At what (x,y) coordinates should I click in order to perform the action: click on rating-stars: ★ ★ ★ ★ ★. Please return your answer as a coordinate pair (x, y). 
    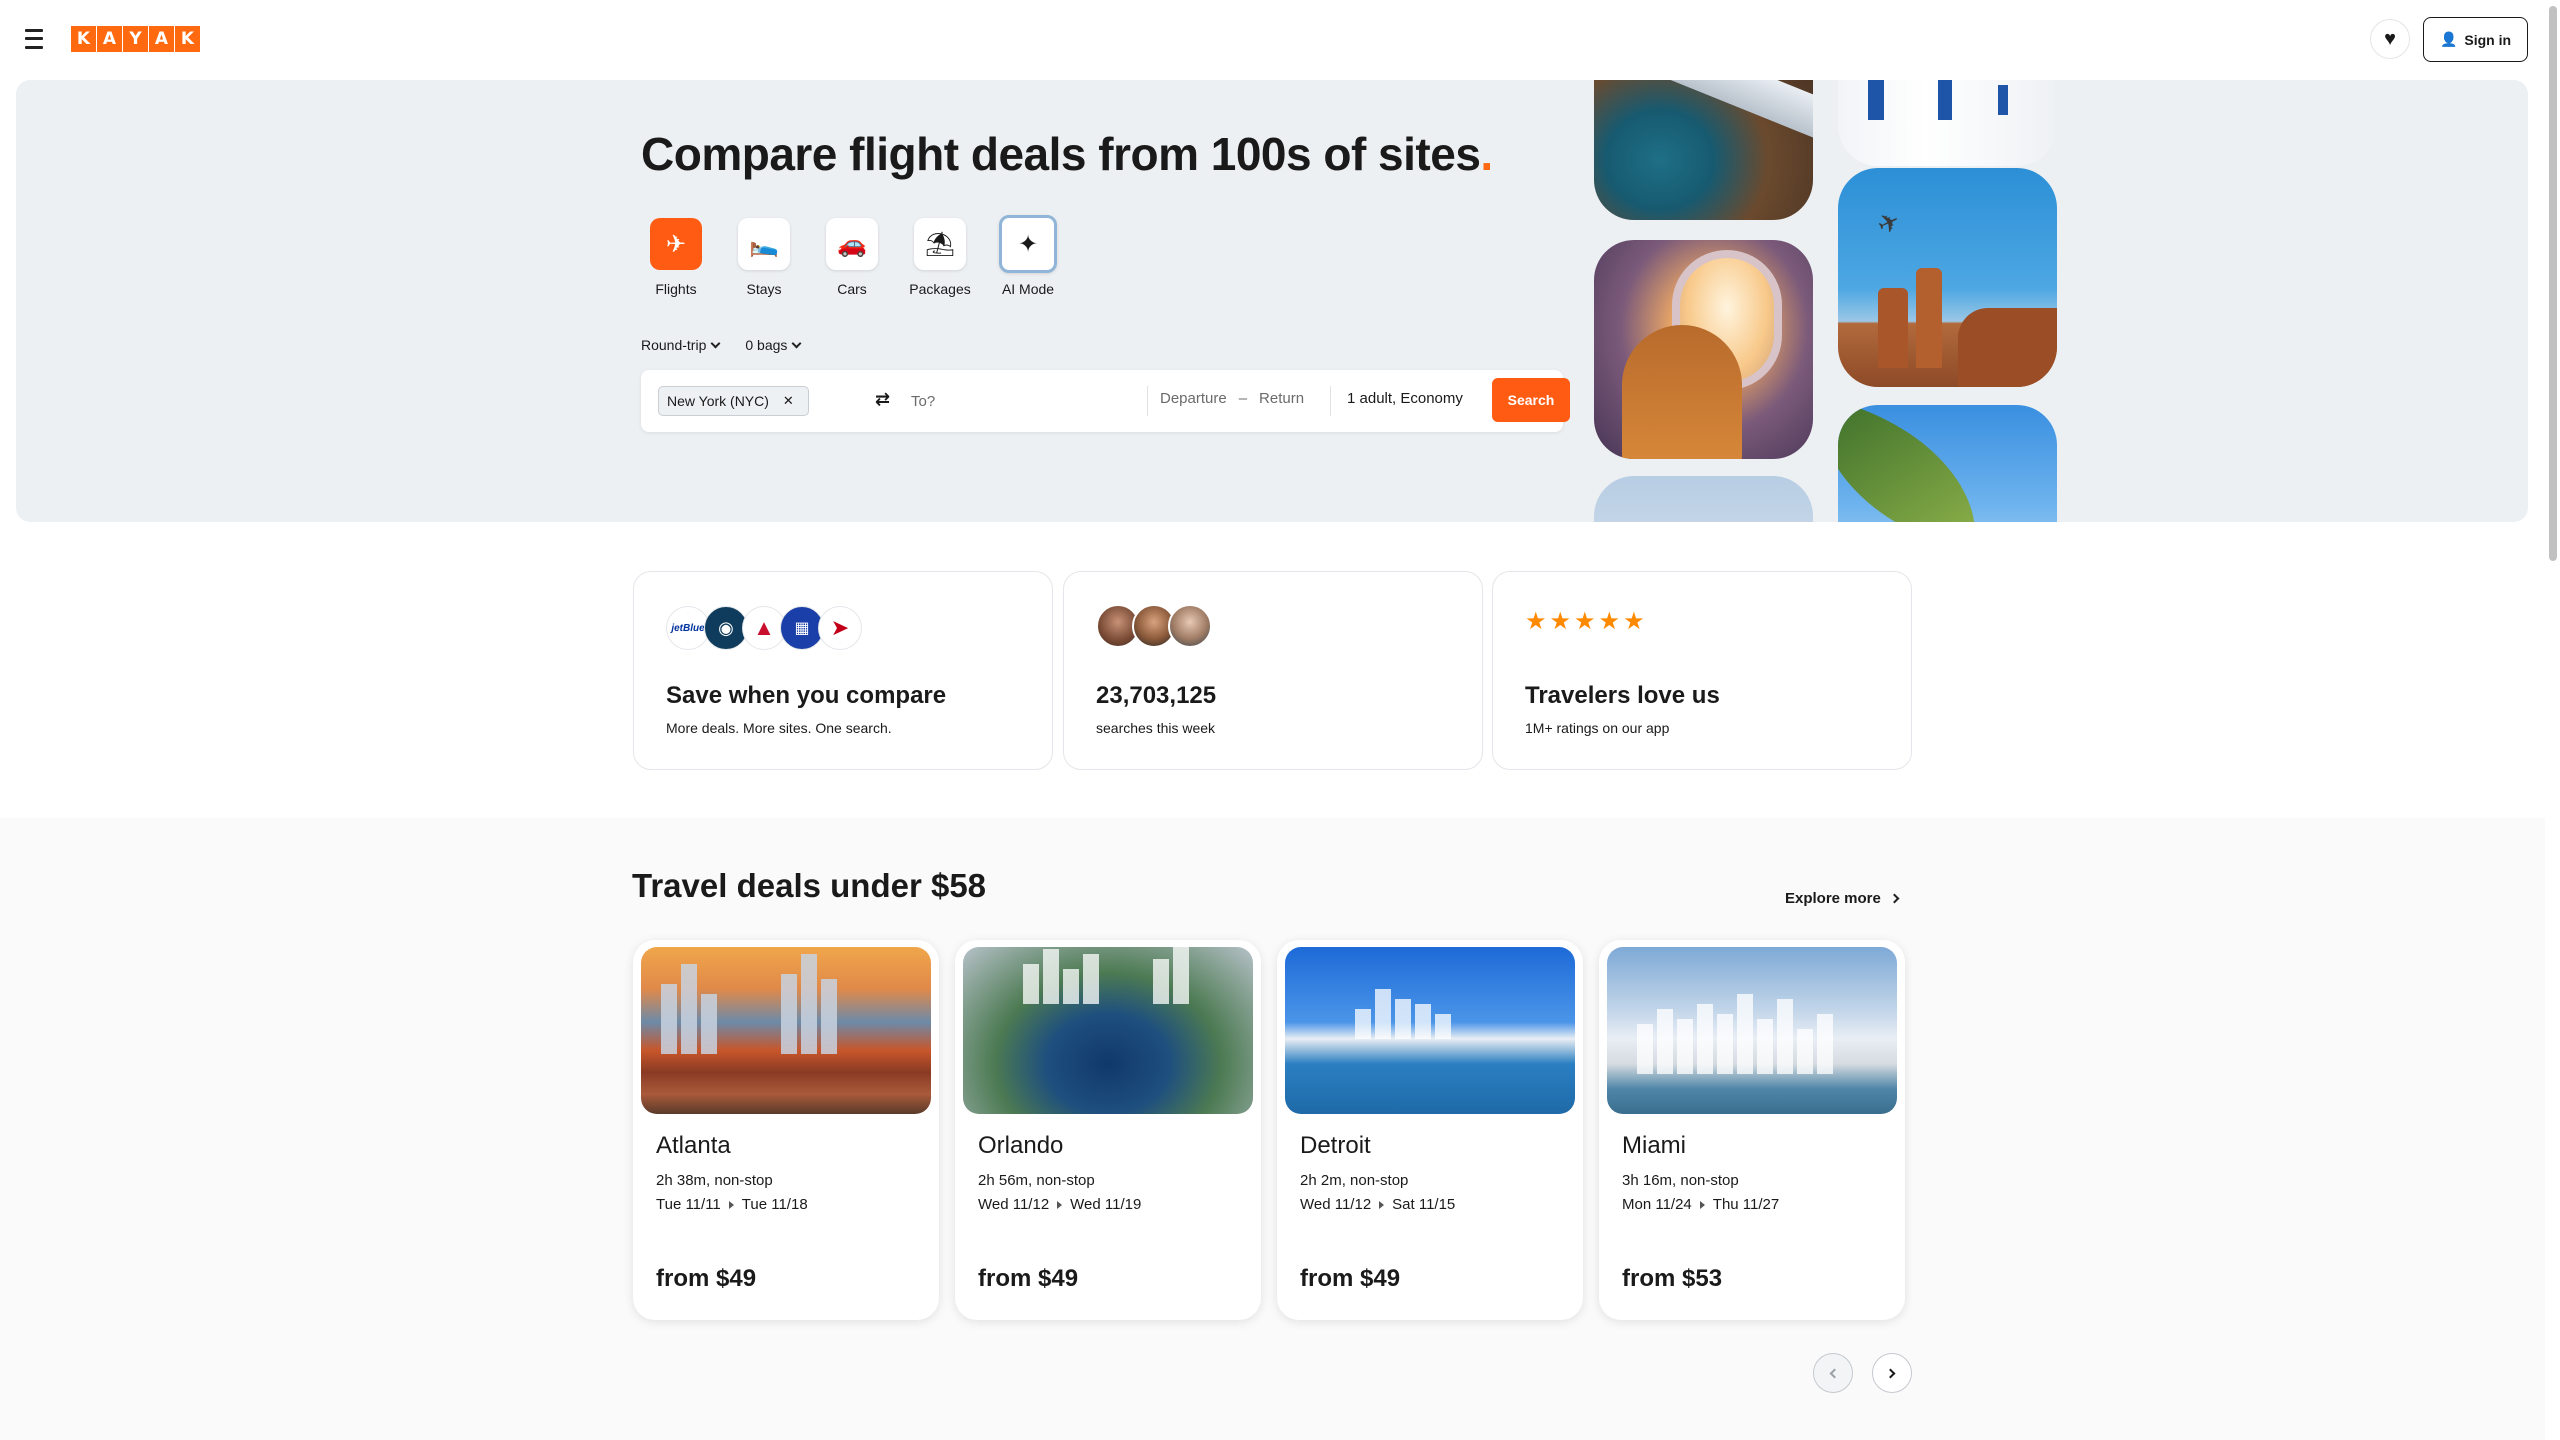
    Looking at the image, I should click on (1585, 622).